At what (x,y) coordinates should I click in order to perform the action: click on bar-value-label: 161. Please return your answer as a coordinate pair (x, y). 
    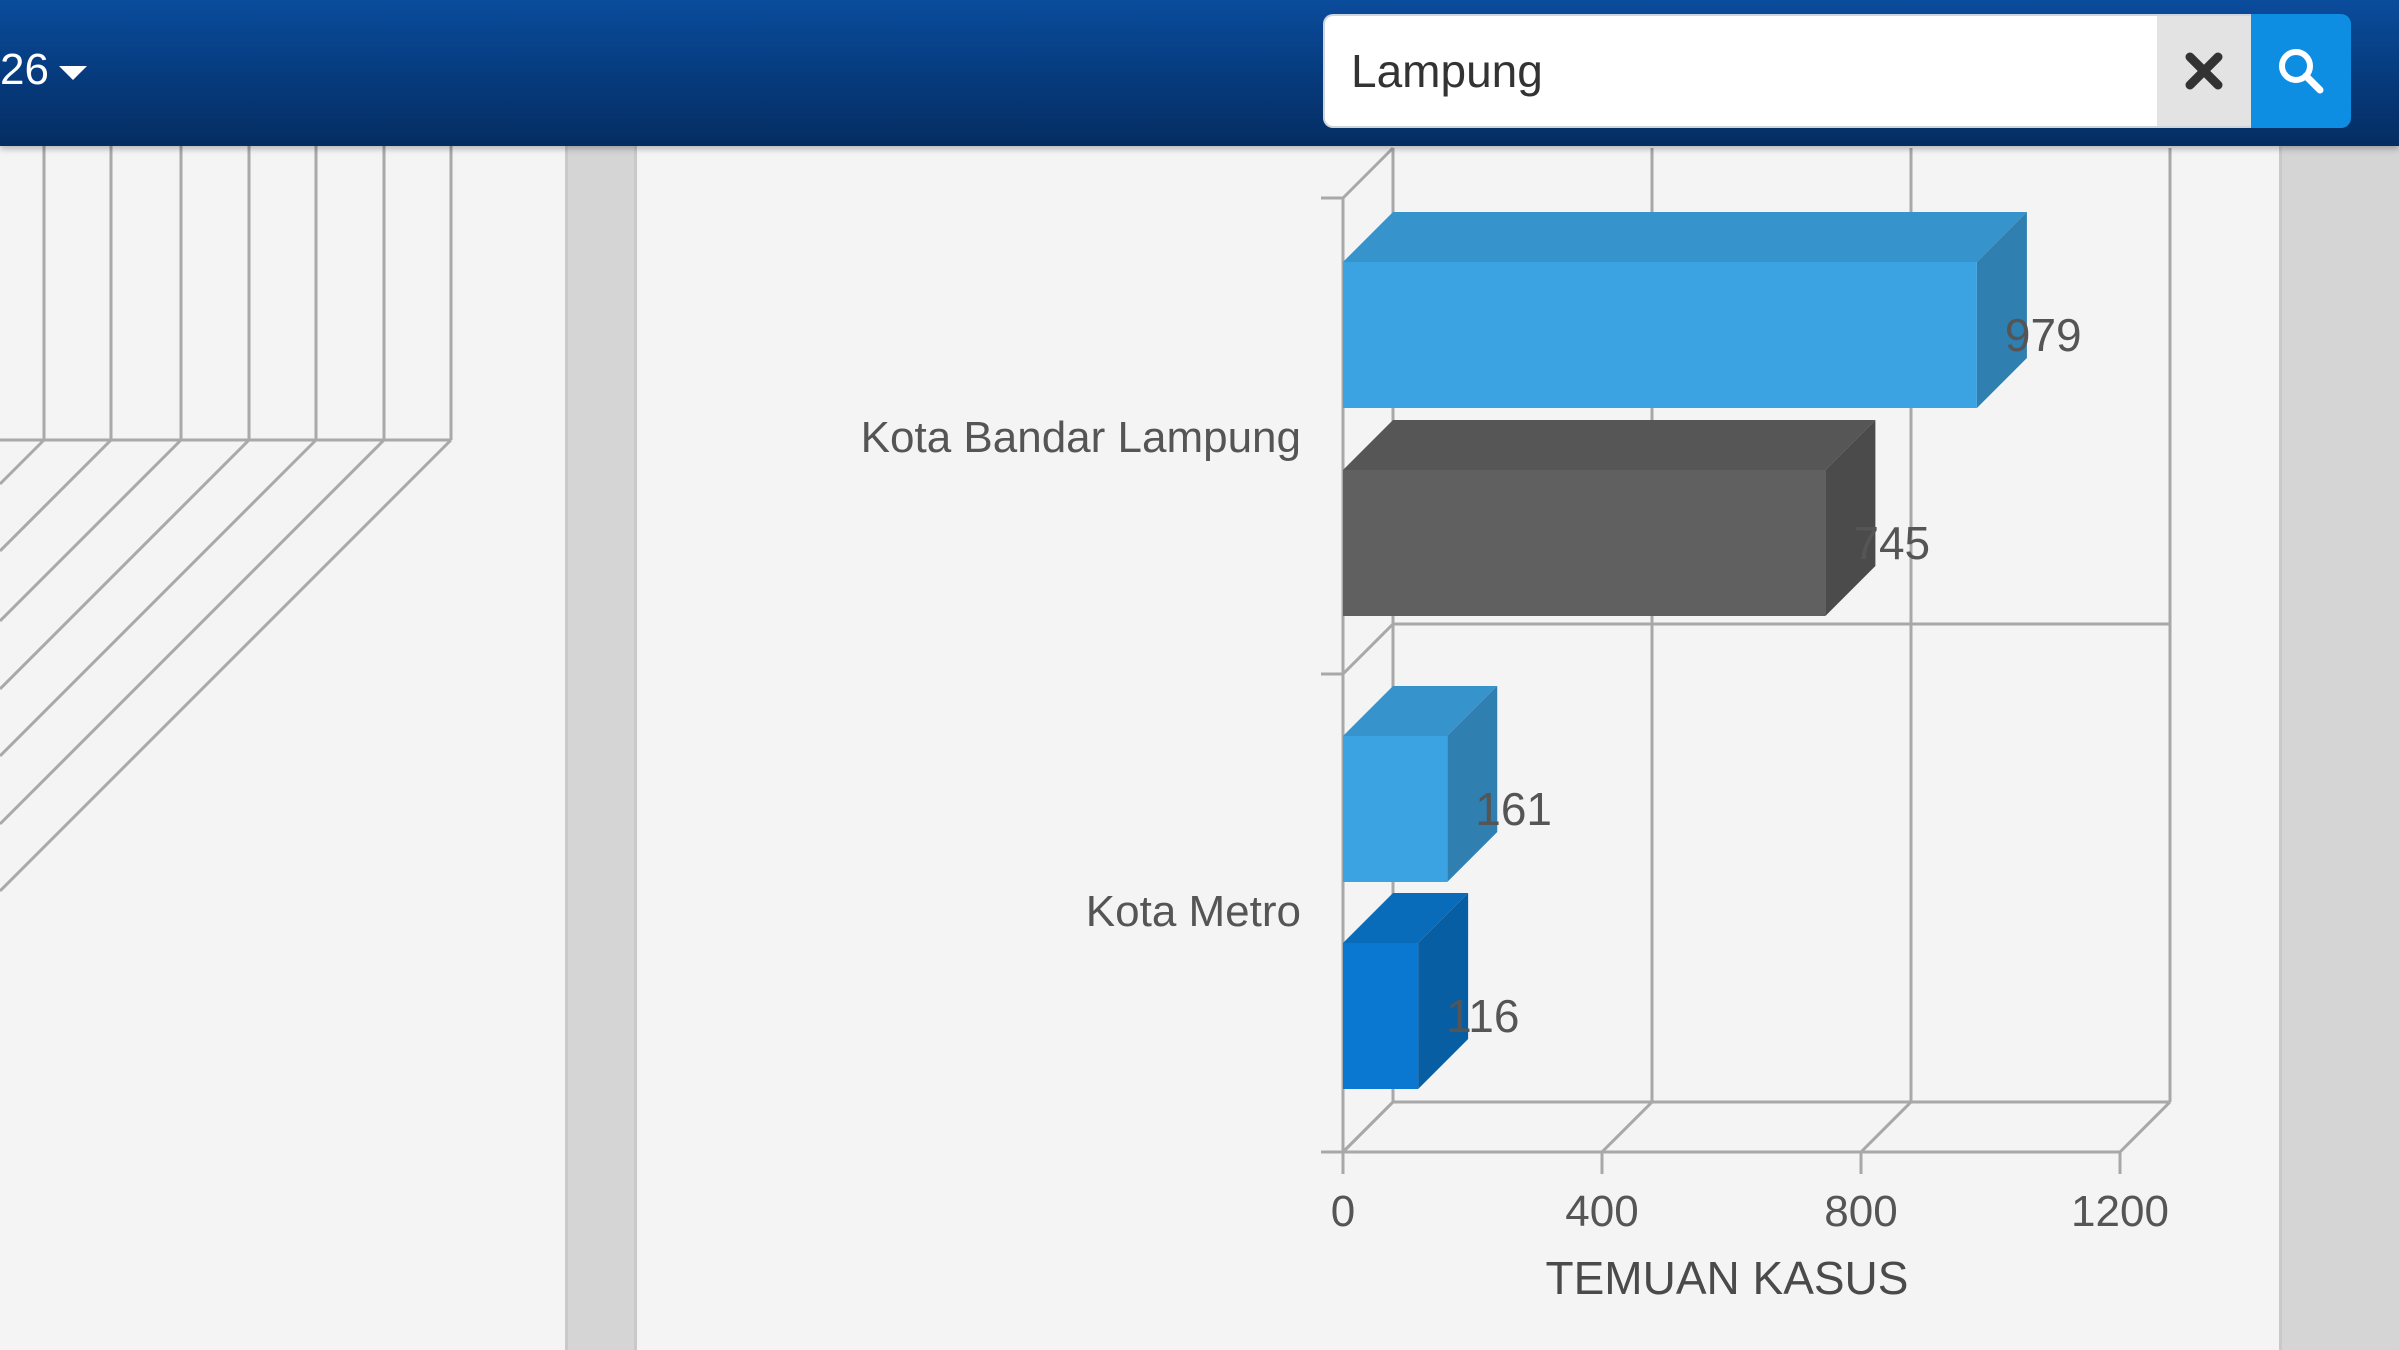
    Looking at the image, I should click on (1513, 809).